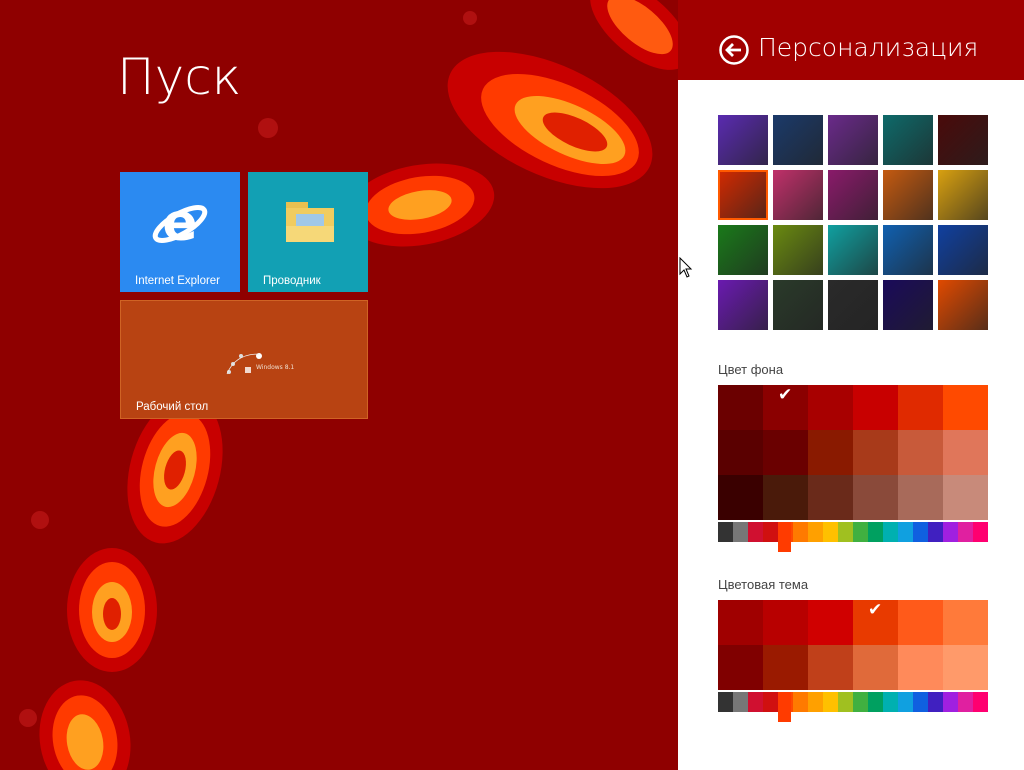  What do you see at coordinates (179, 223) in the screenshot?
I see `svg-text: e` at bounding box center [179, 223].